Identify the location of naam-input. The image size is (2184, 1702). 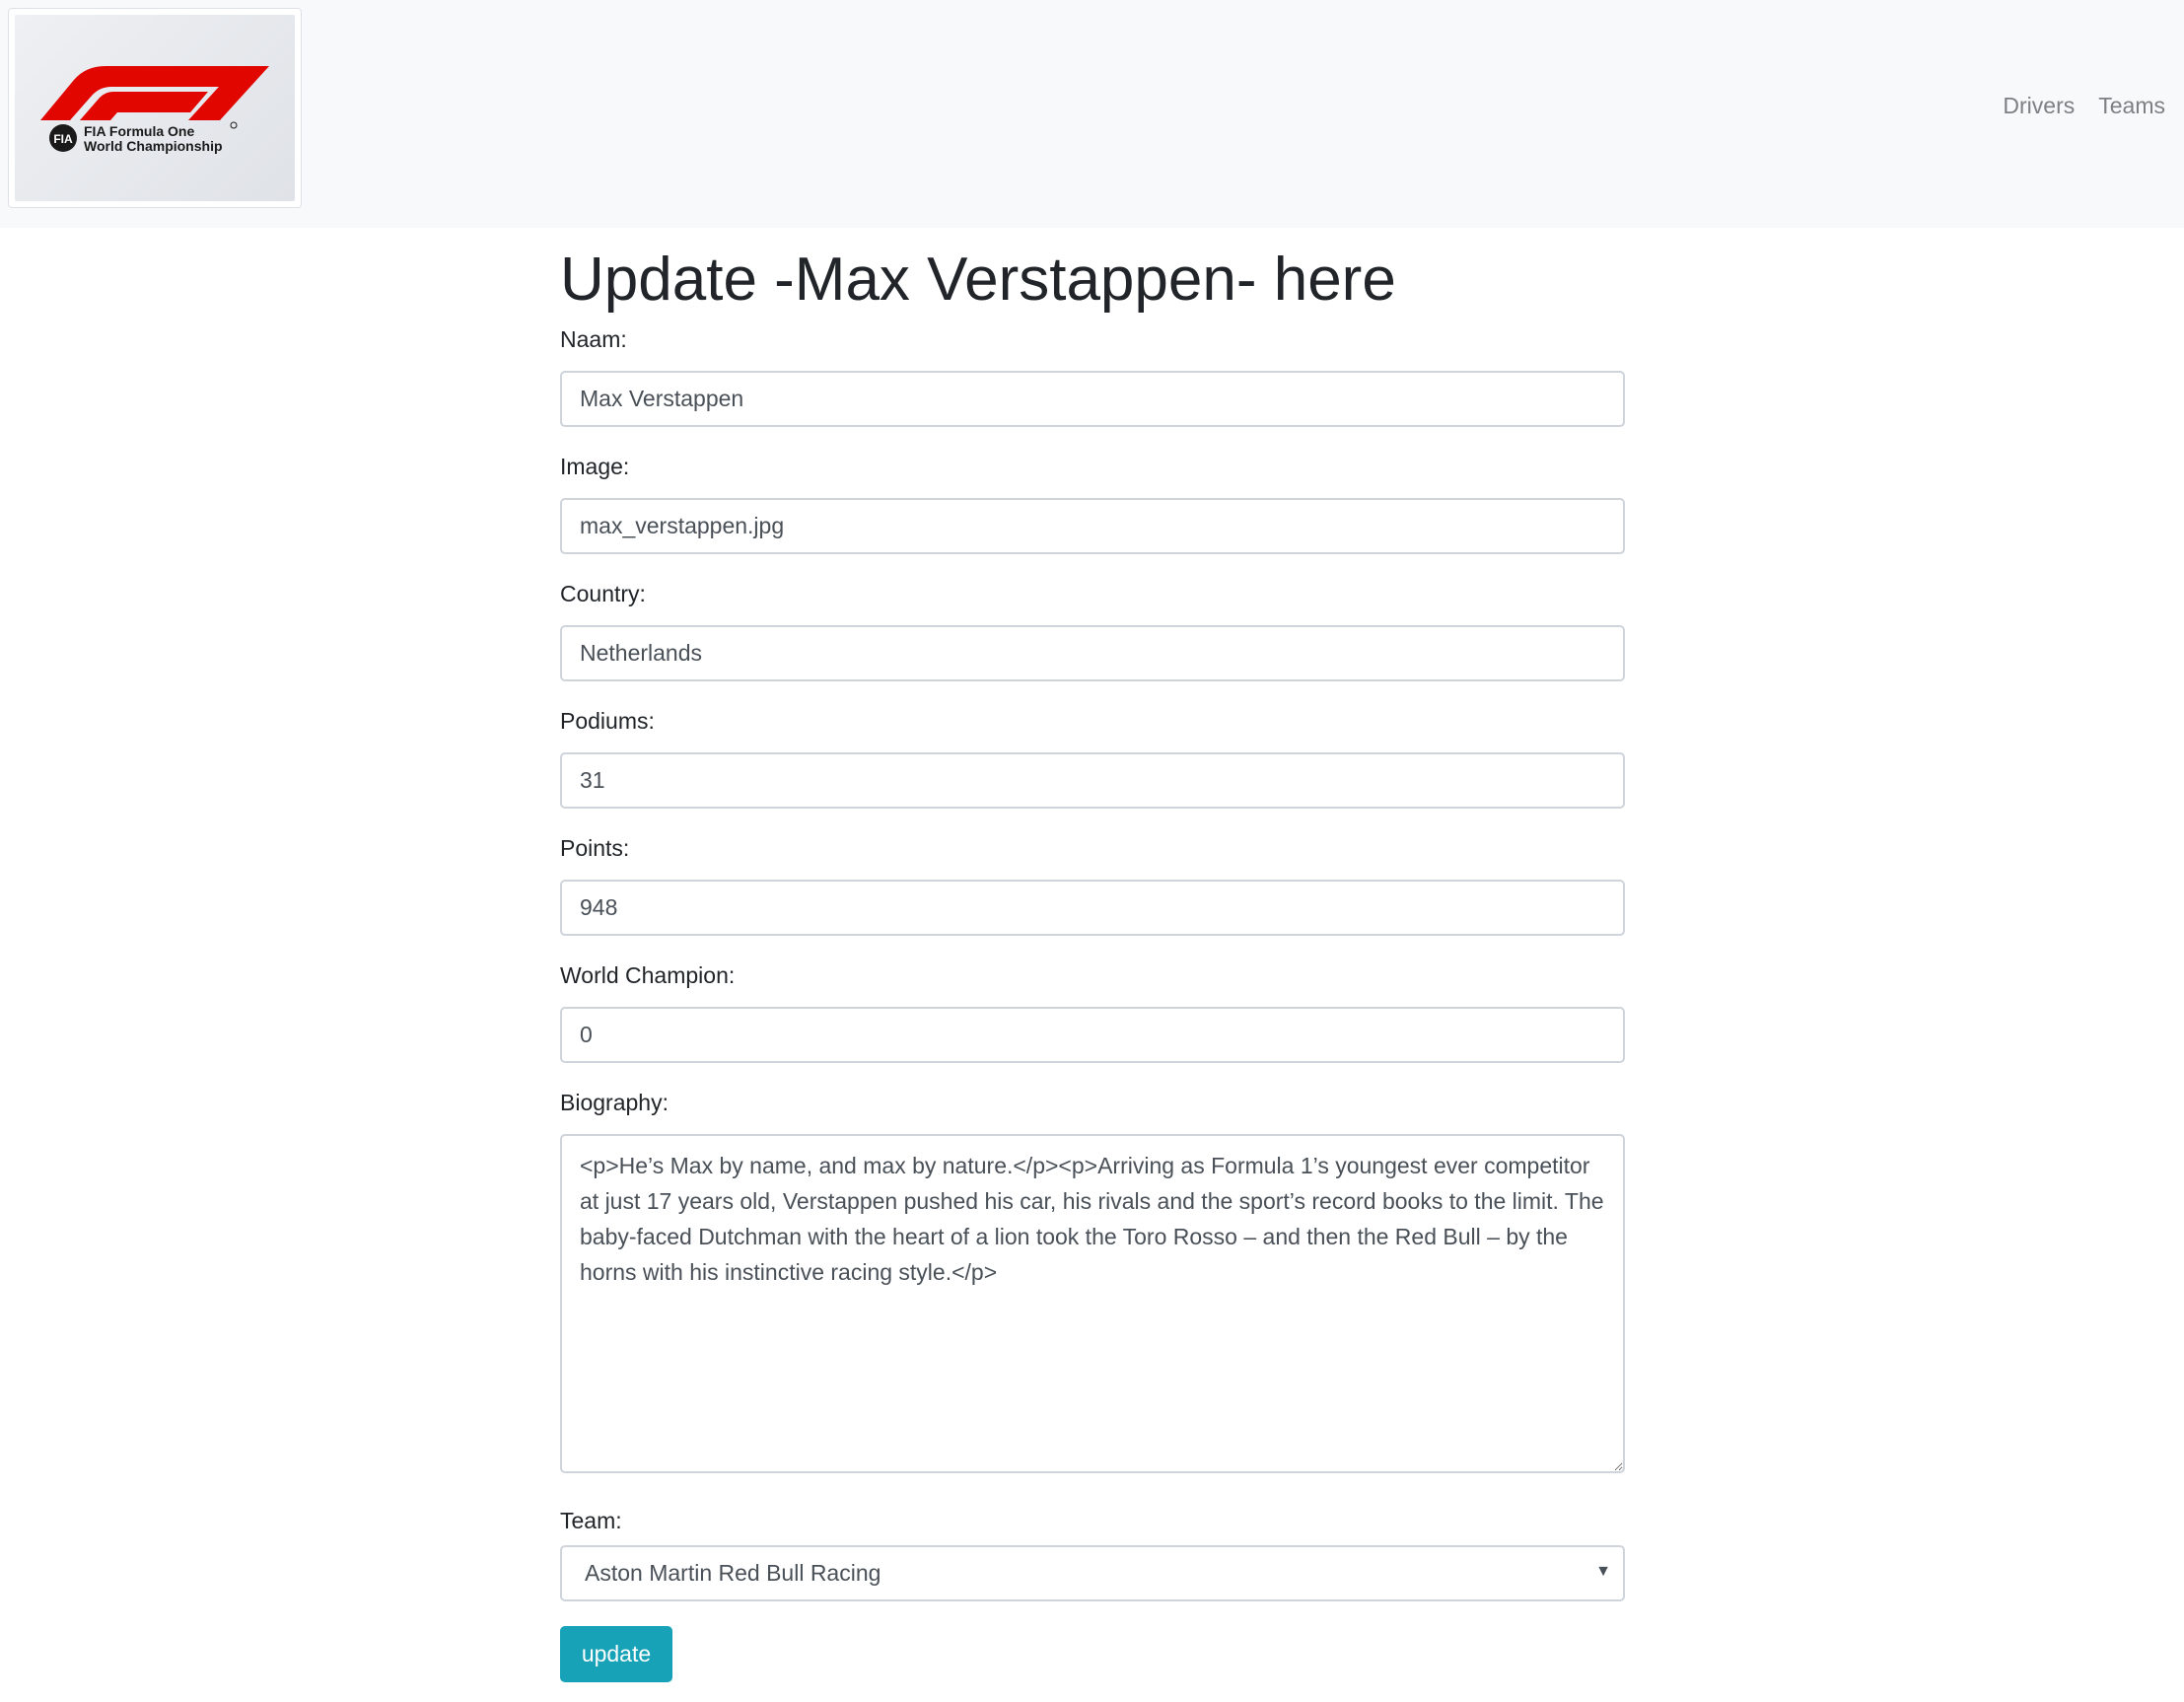
(1092, 399).